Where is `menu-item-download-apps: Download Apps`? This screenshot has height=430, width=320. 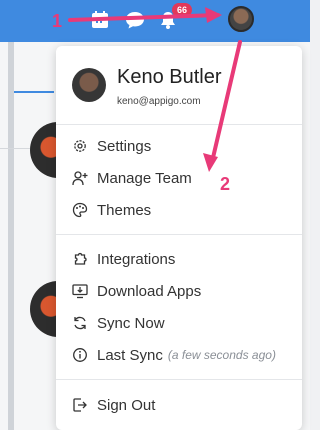
menu-item-download-apps: Download Apps is located at coordinates (184, 291).